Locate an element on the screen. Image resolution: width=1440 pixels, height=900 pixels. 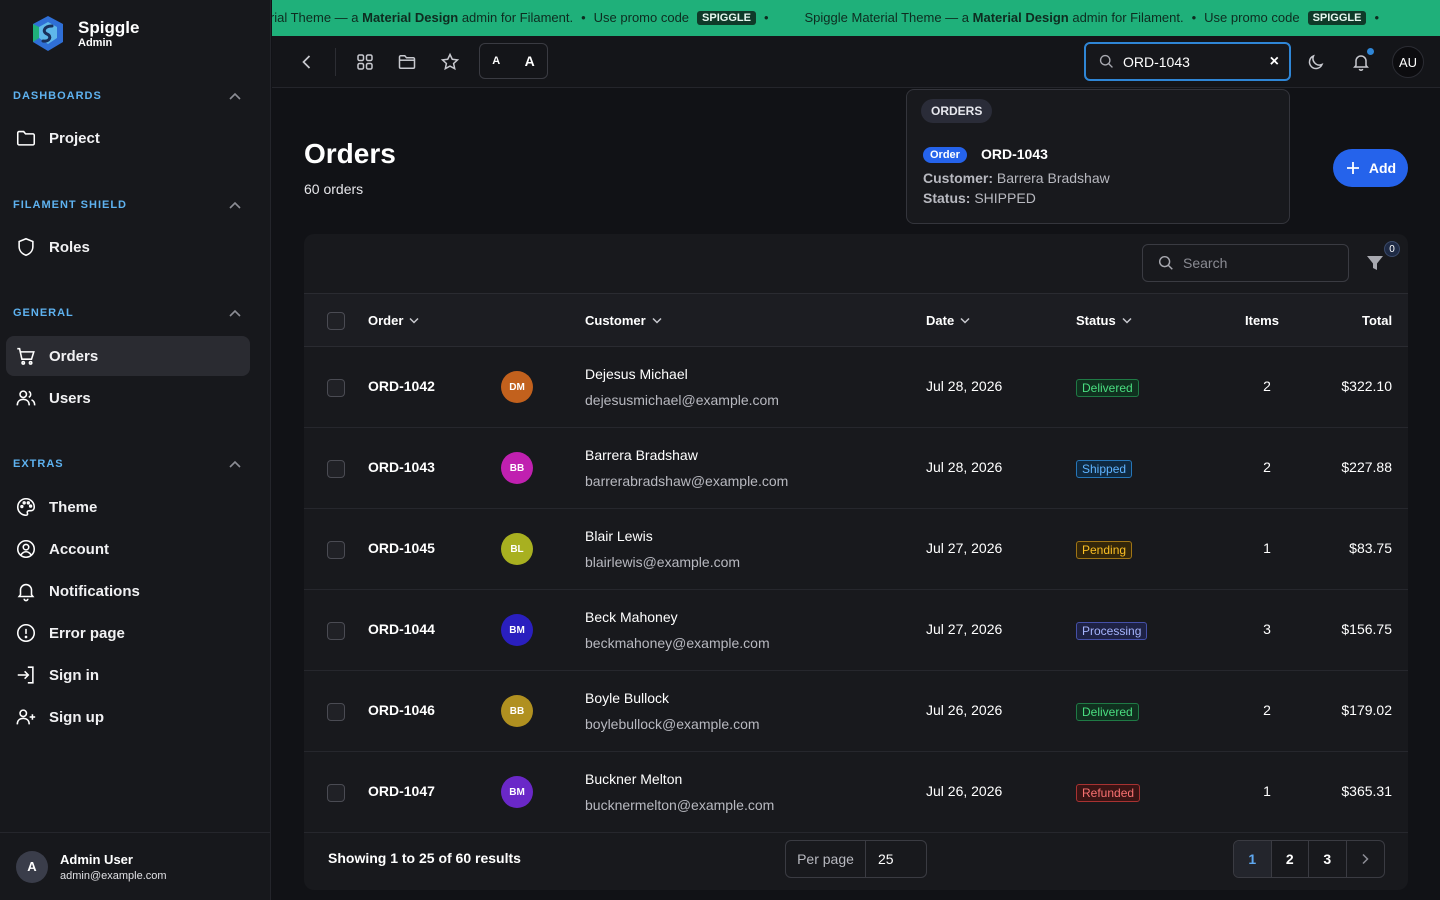
order-date: Jul 27, 2026 is located at coordinates (964, 629).